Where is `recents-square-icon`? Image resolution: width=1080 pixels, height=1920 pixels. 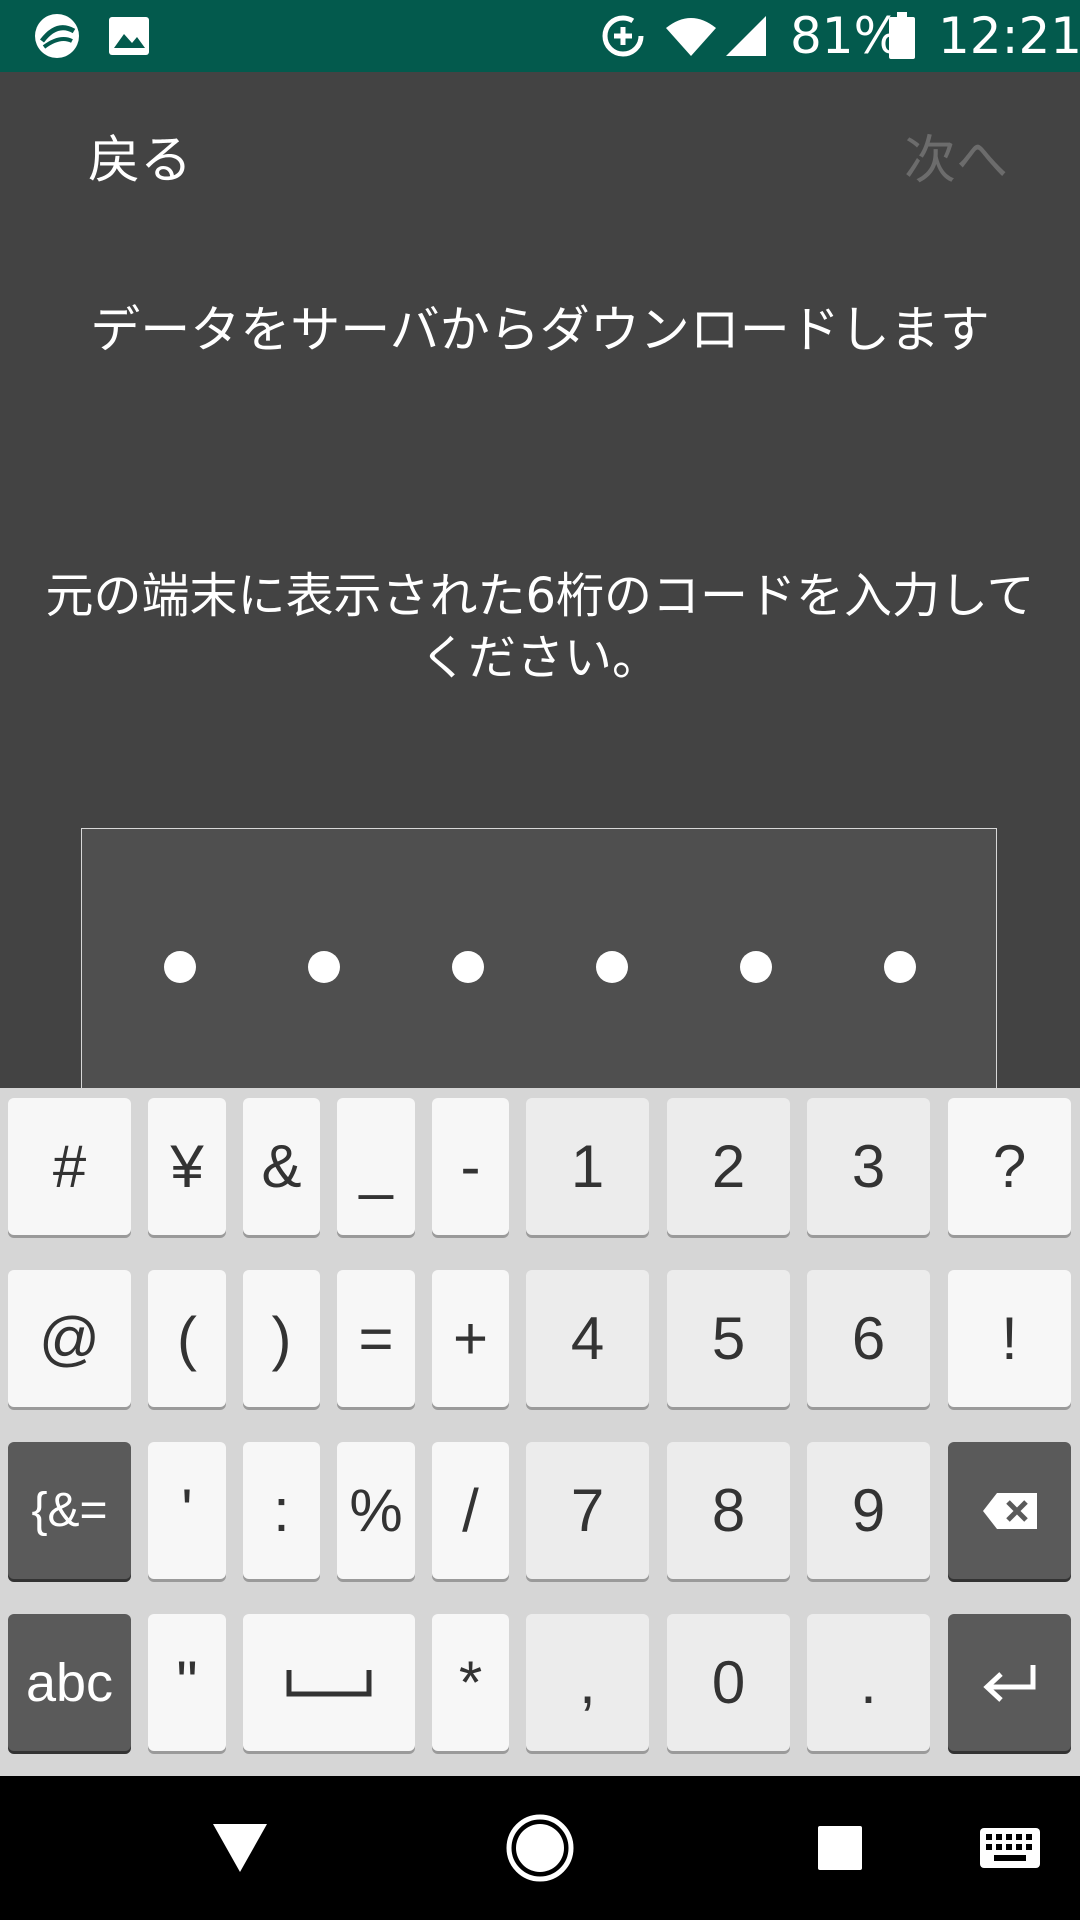
recents-square-icon is located at coordinates (840, 1848).